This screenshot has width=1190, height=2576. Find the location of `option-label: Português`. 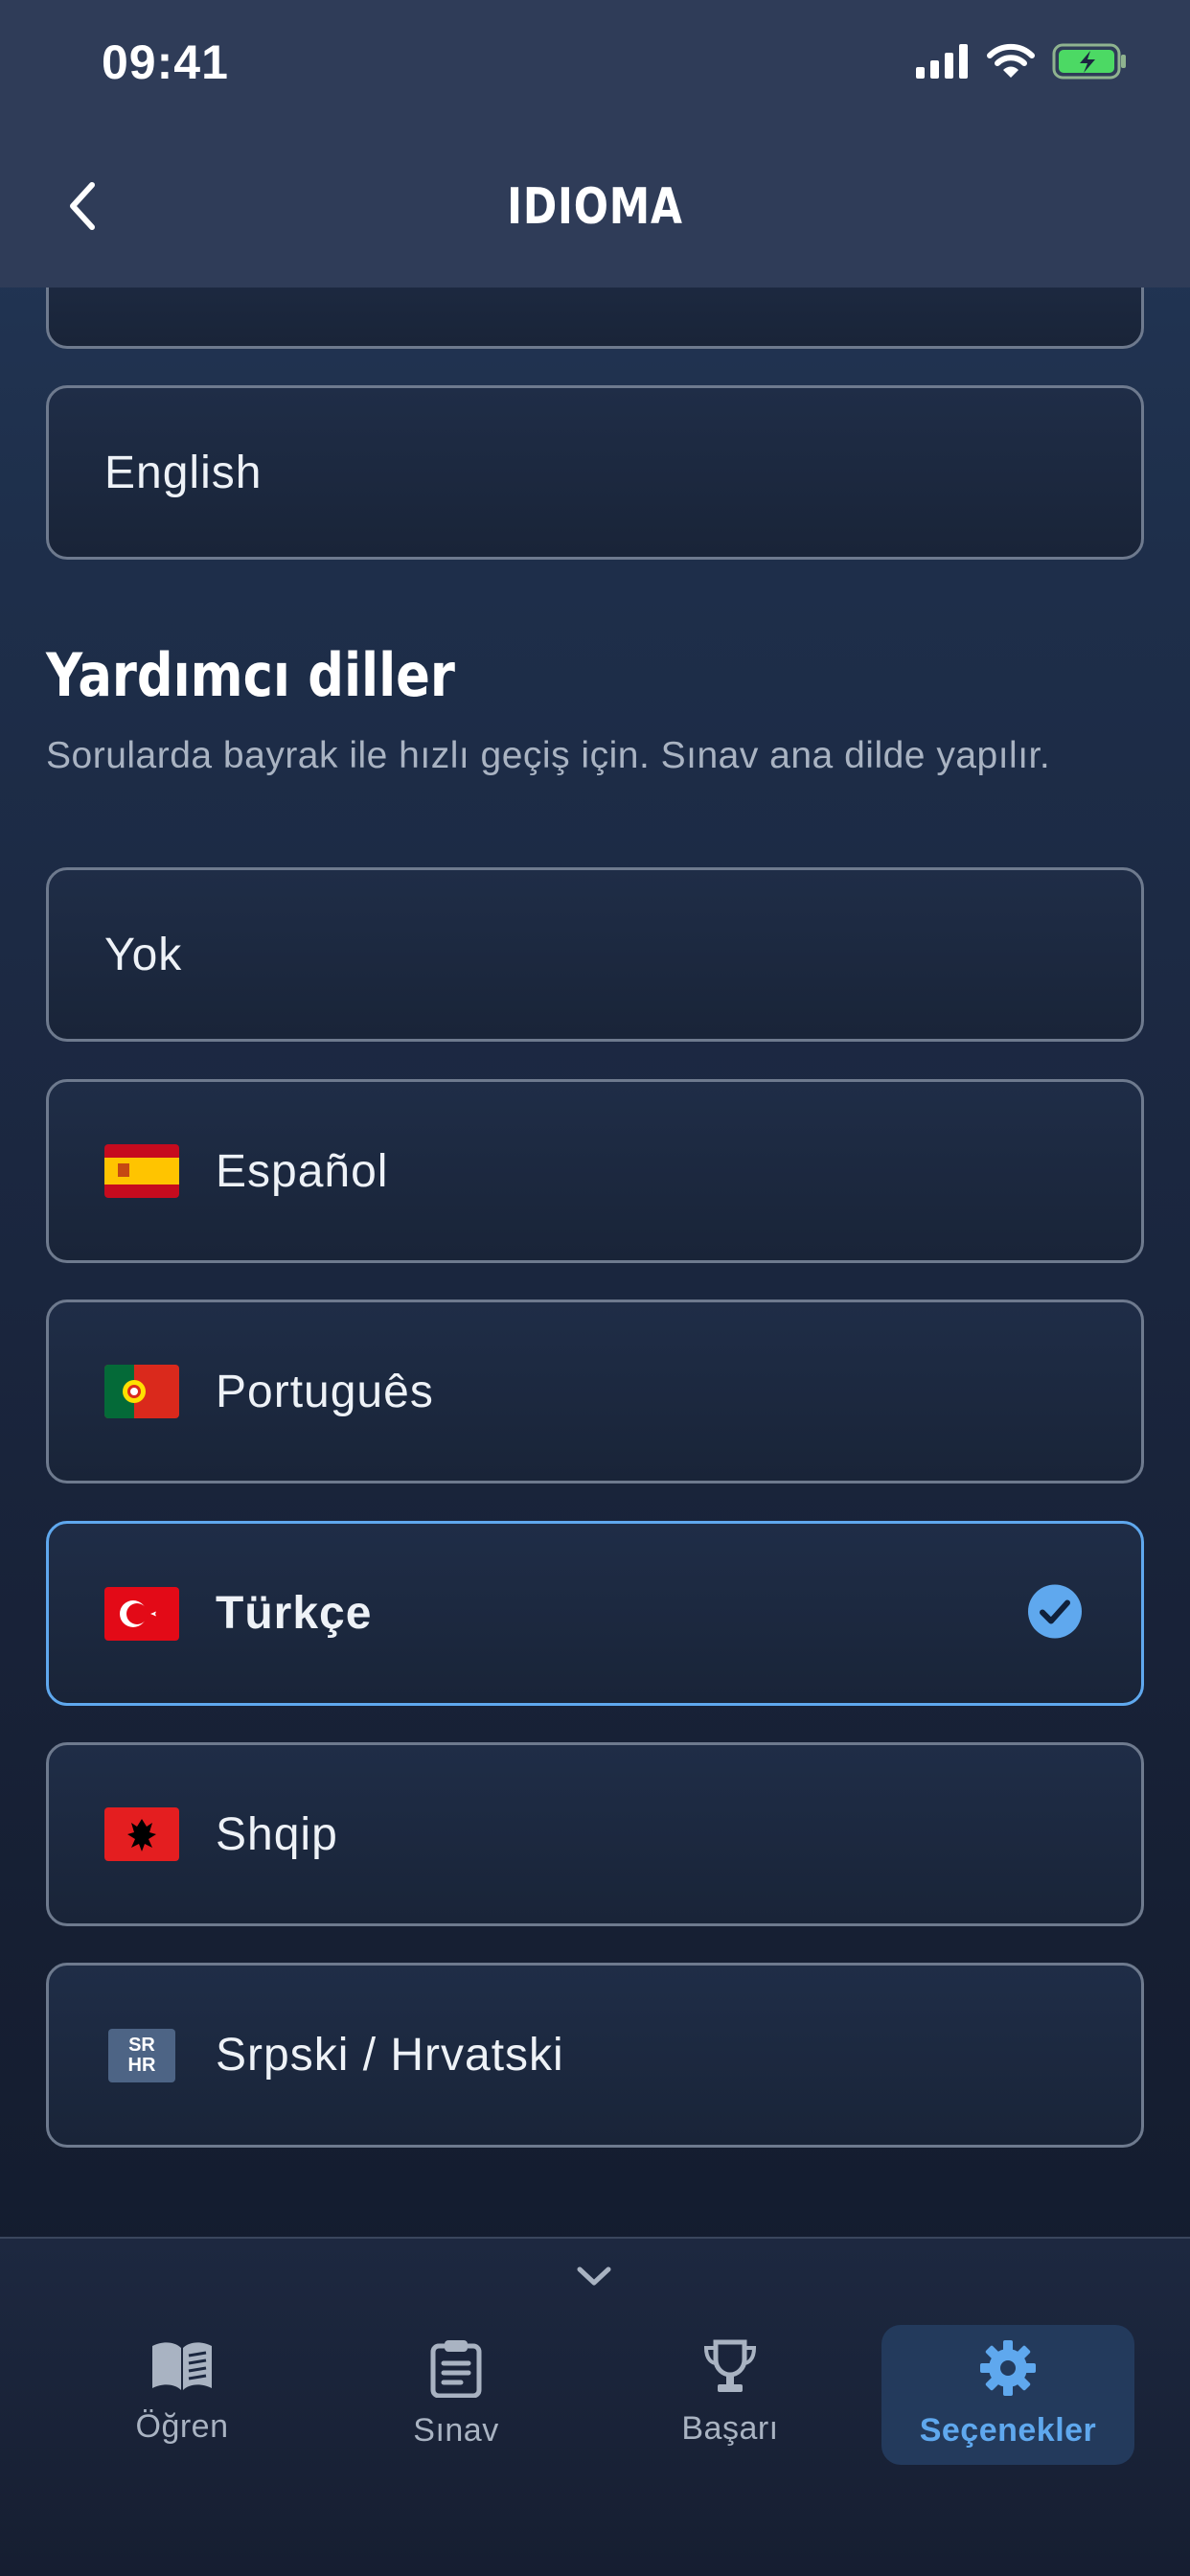

option-label: Português is located at coordinates (325, 1391).